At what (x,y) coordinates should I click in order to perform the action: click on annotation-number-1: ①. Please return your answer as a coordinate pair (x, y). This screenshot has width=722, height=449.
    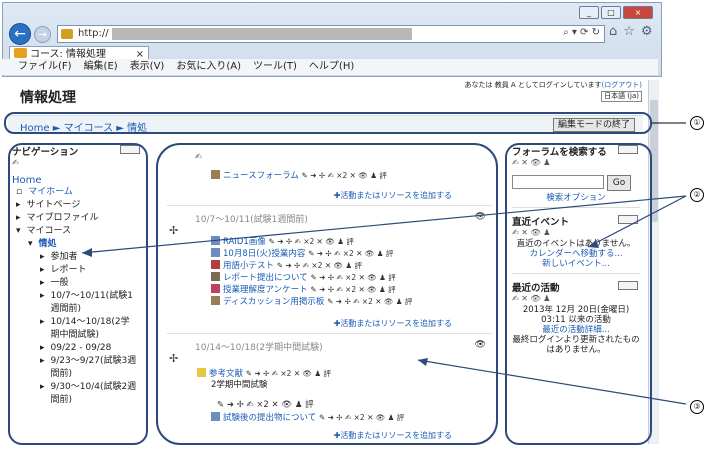
    Looking at the image, I should click on (697, 123).